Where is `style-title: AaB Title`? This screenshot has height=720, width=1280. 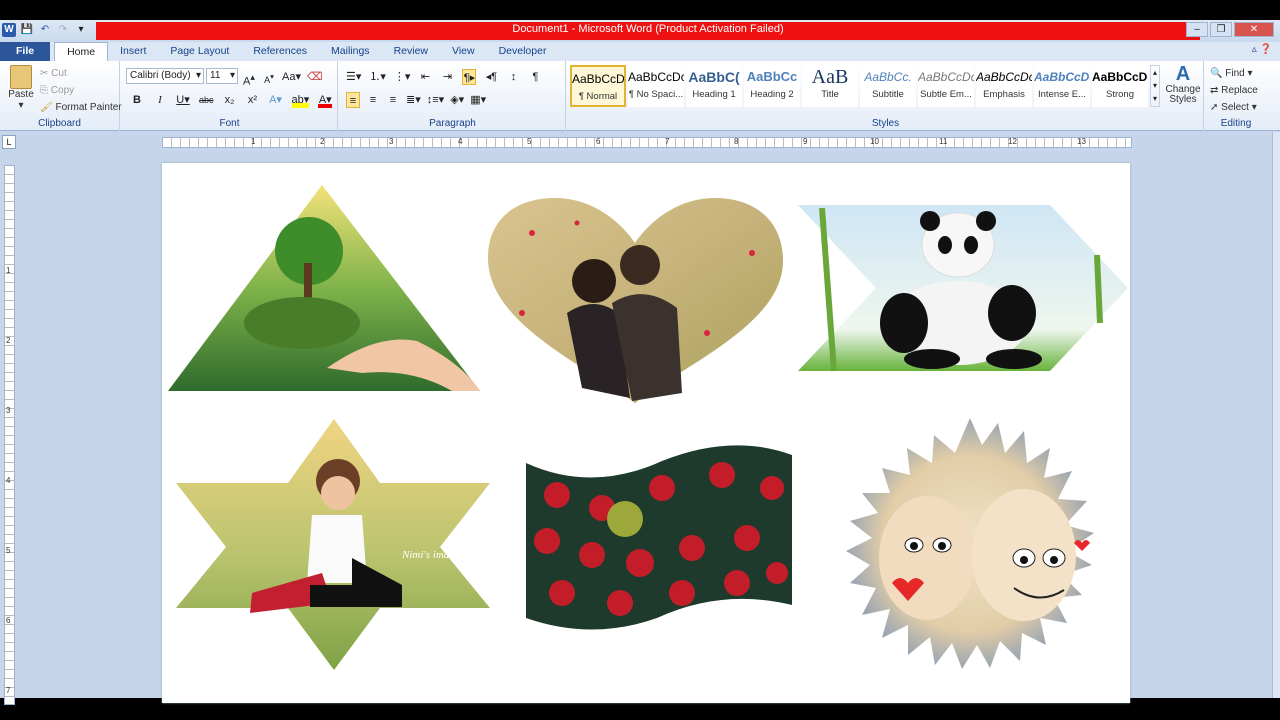 style-title: AaB Title is located at coordinates (830, 86).